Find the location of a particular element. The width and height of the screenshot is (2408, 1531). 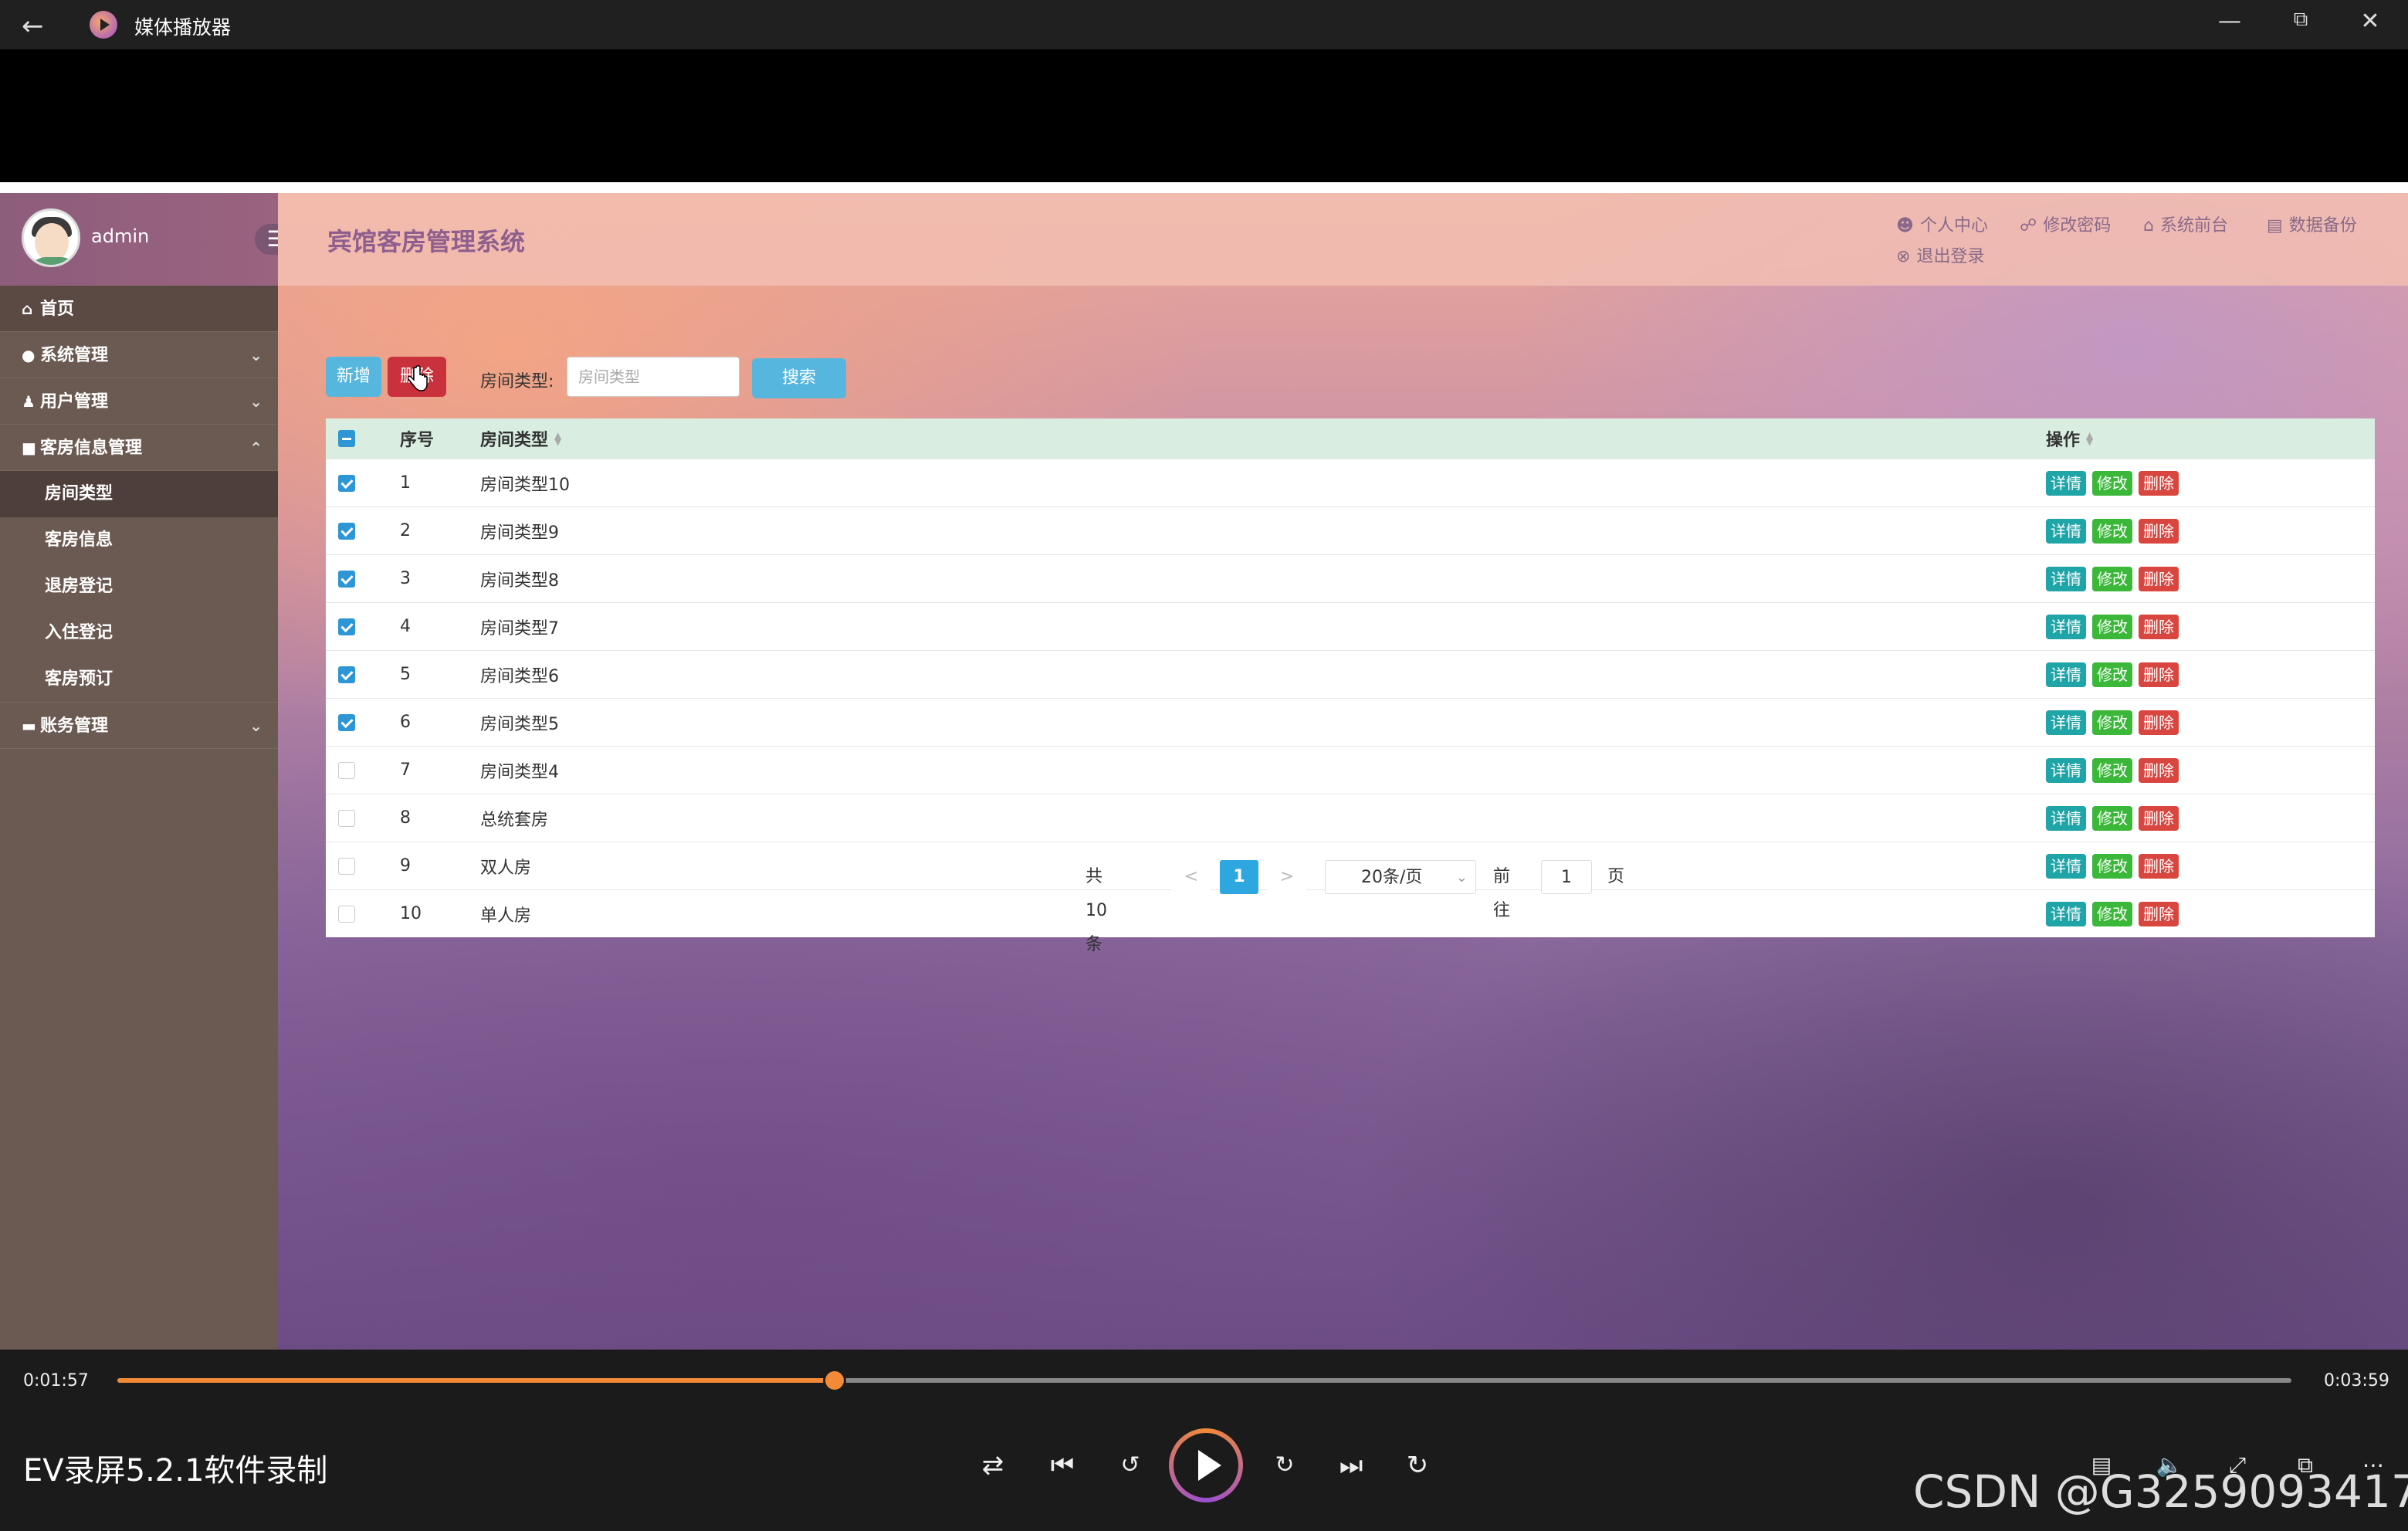

sidebar-subitem-checkin: 入住登记 is located at coordinates (139, 633).